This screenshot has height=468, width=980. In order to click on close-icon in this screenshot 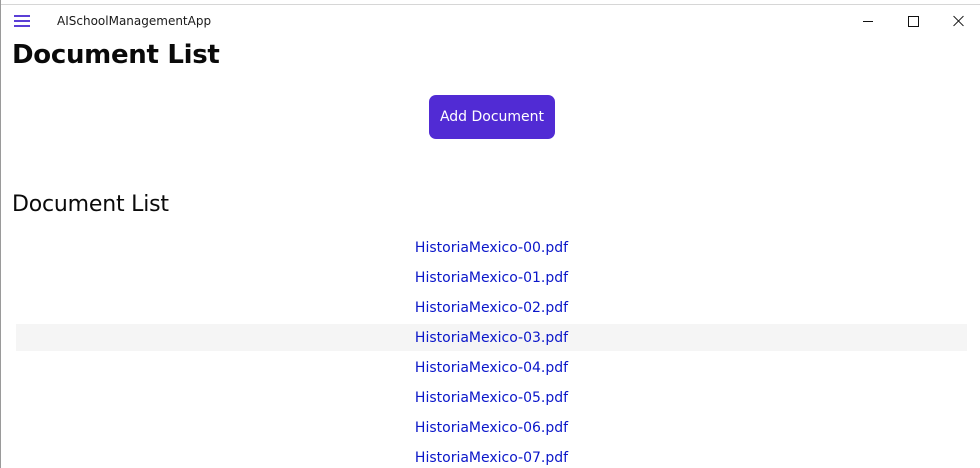, I will do `click(958, 21)`.